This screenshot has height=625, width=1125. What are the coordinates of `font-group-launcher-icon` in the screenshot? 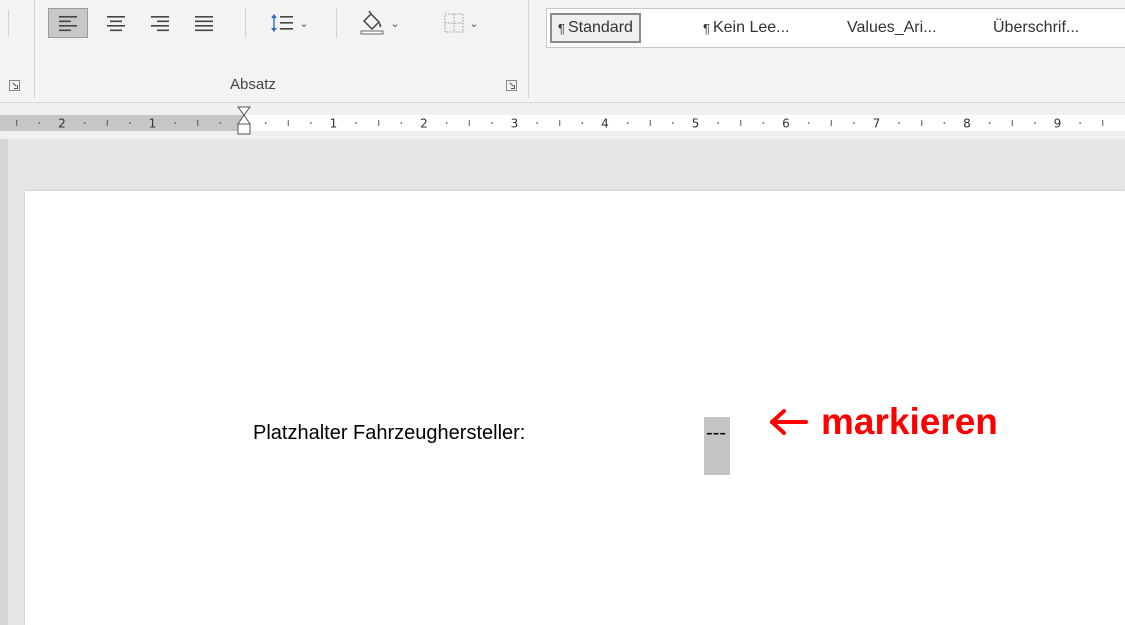 It's located at (14, 85).